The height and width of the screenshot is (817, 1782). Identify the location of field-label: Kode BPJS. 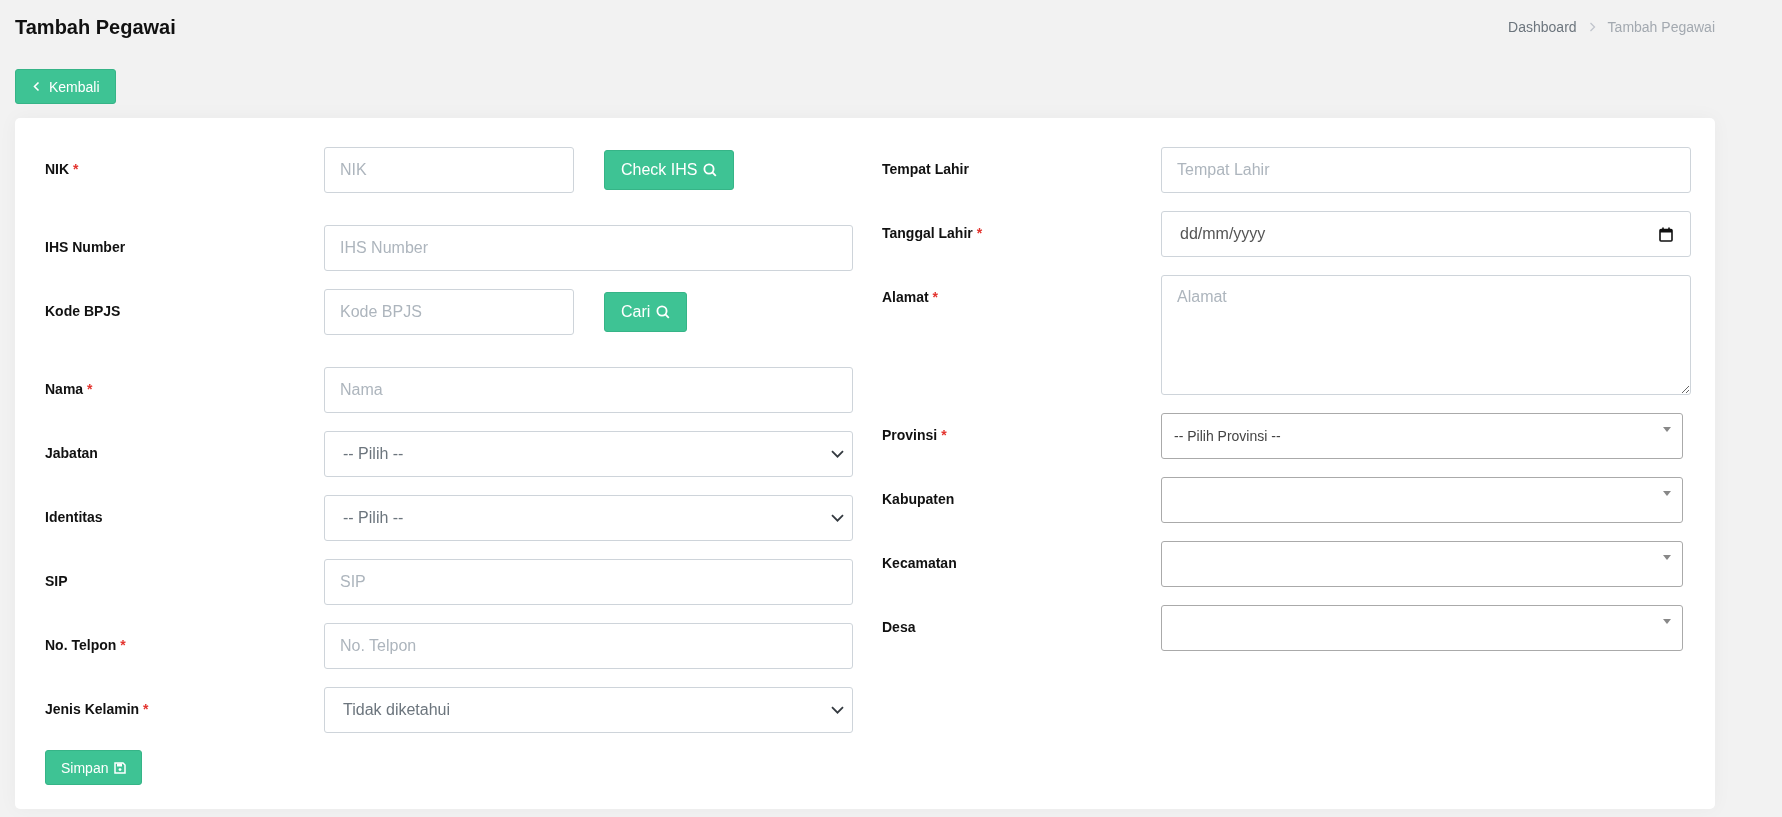
(83, 311).